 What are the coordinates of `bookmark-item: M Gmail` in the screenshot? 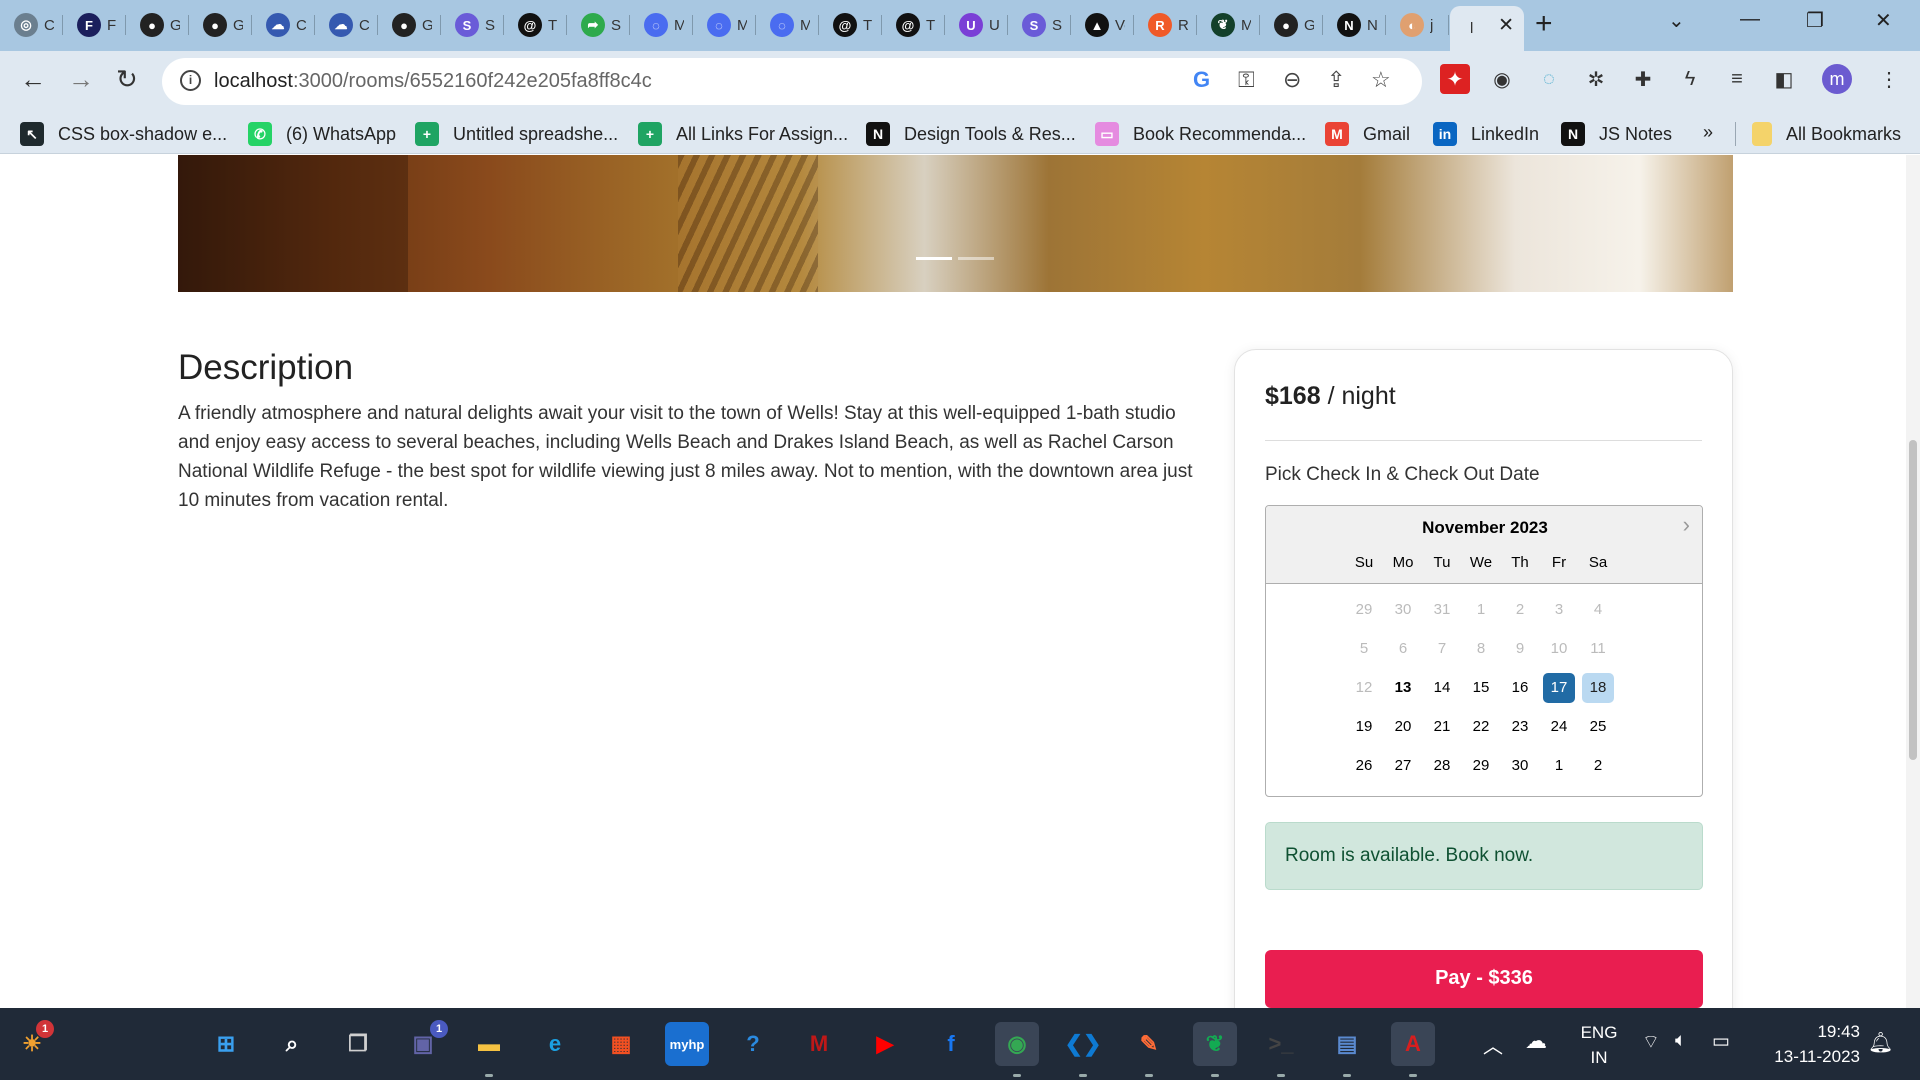 It's located at (1367, 134).